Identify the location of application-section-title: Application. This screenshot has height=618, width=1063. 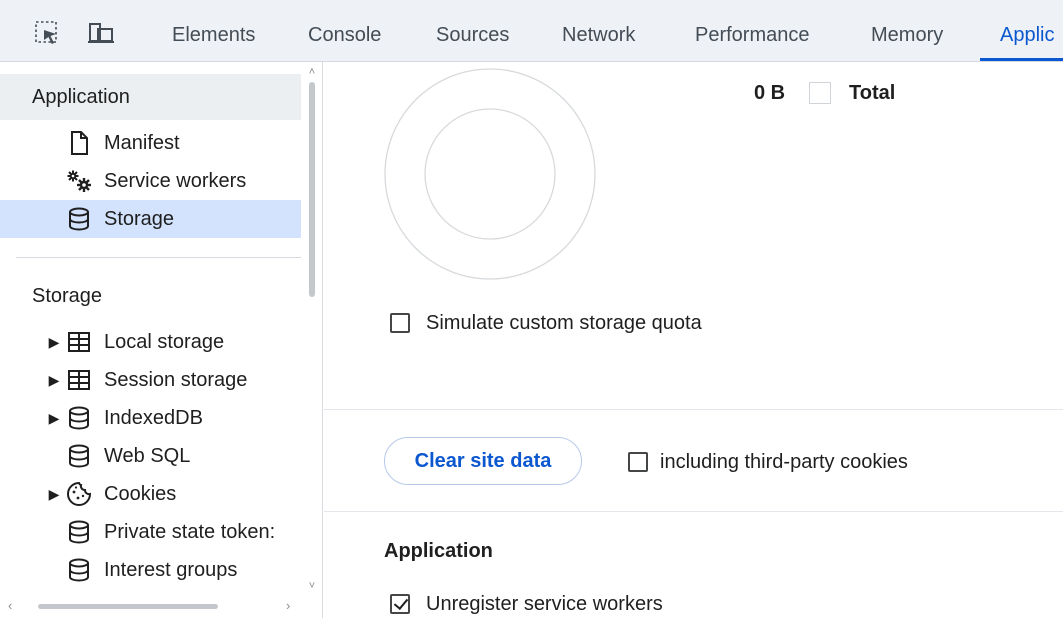
(438, 551).